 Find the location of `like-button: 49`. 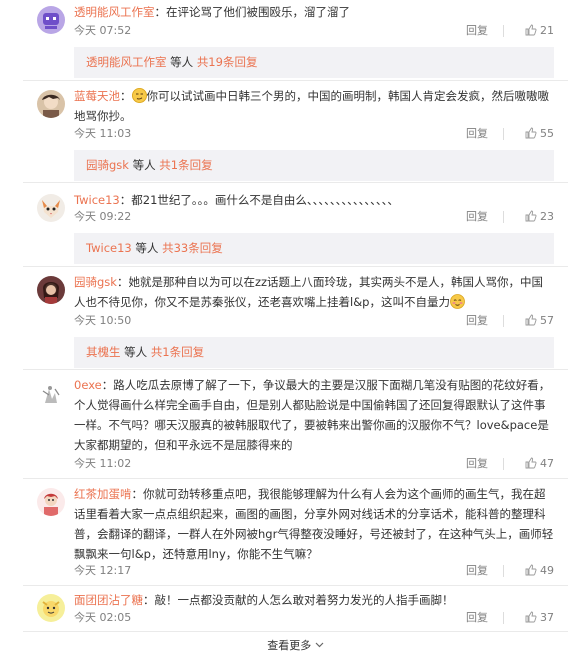

like-button: 49 is located at coordinates (532, 571).